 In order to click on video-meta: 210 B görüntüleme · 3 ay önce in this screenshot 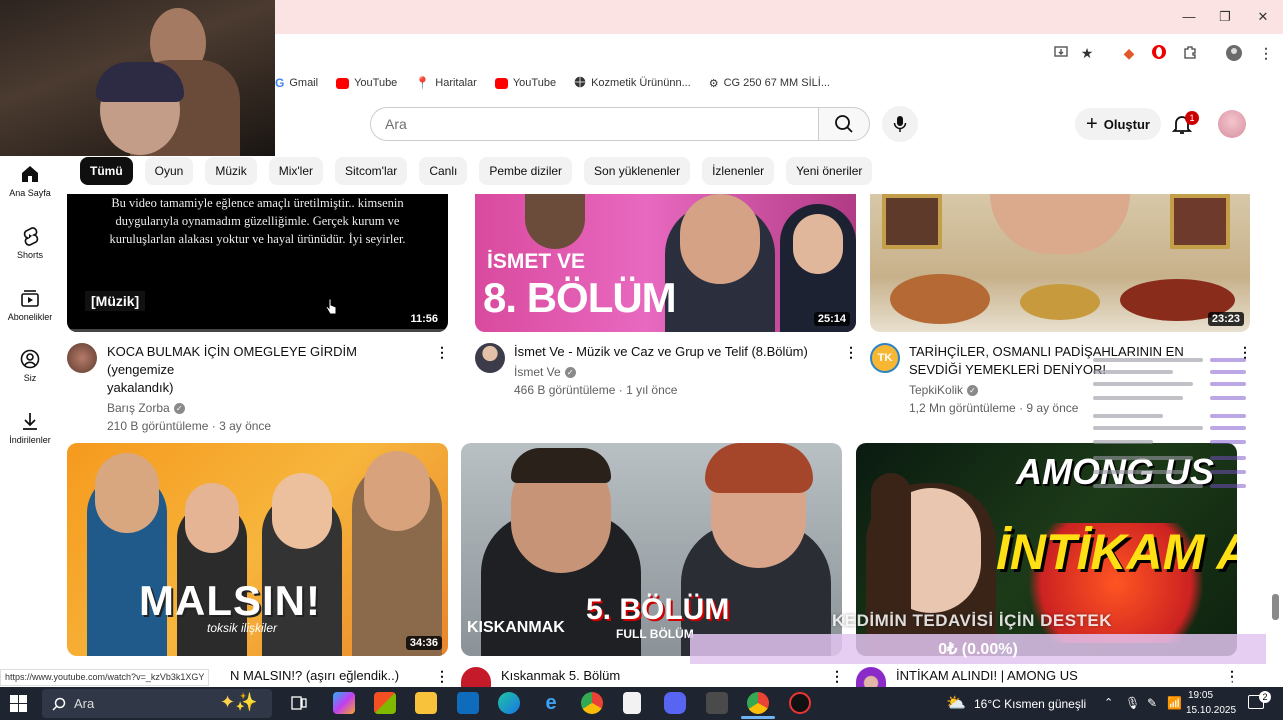, I will do `click(189, 426)`.